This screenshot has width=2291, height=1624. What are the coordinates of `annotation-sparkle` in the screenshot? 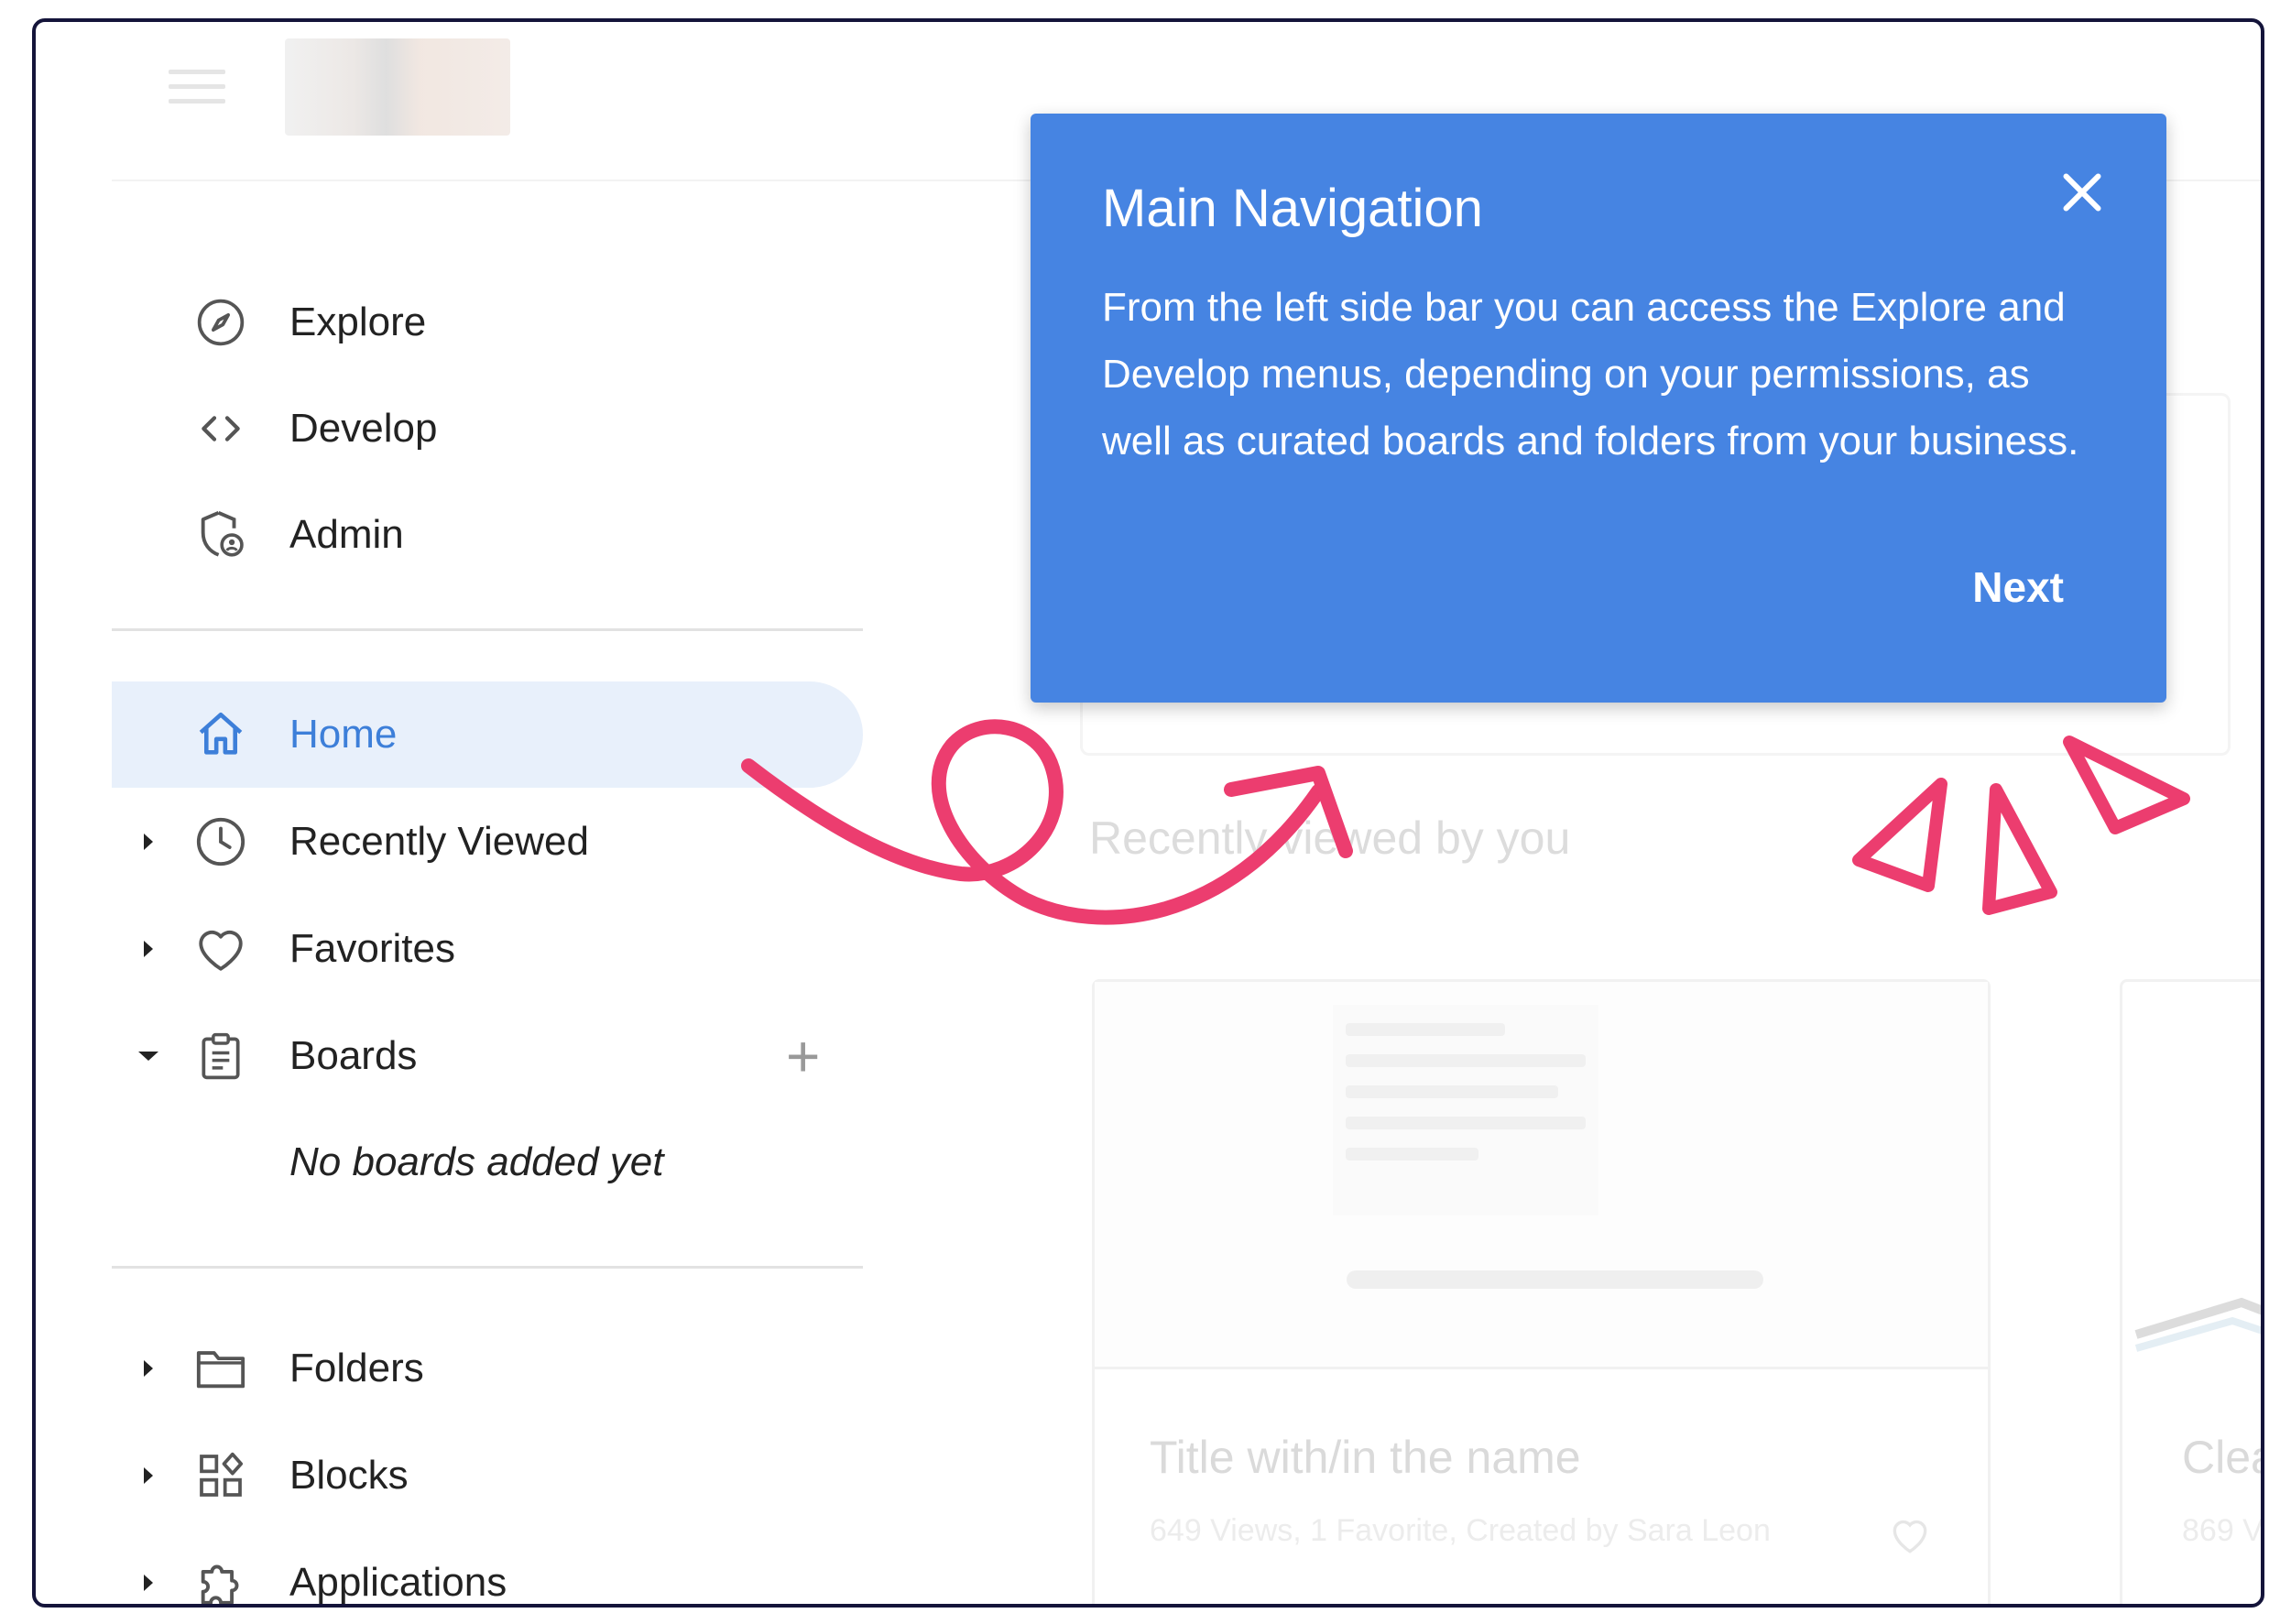 It's located at (2021, 825).